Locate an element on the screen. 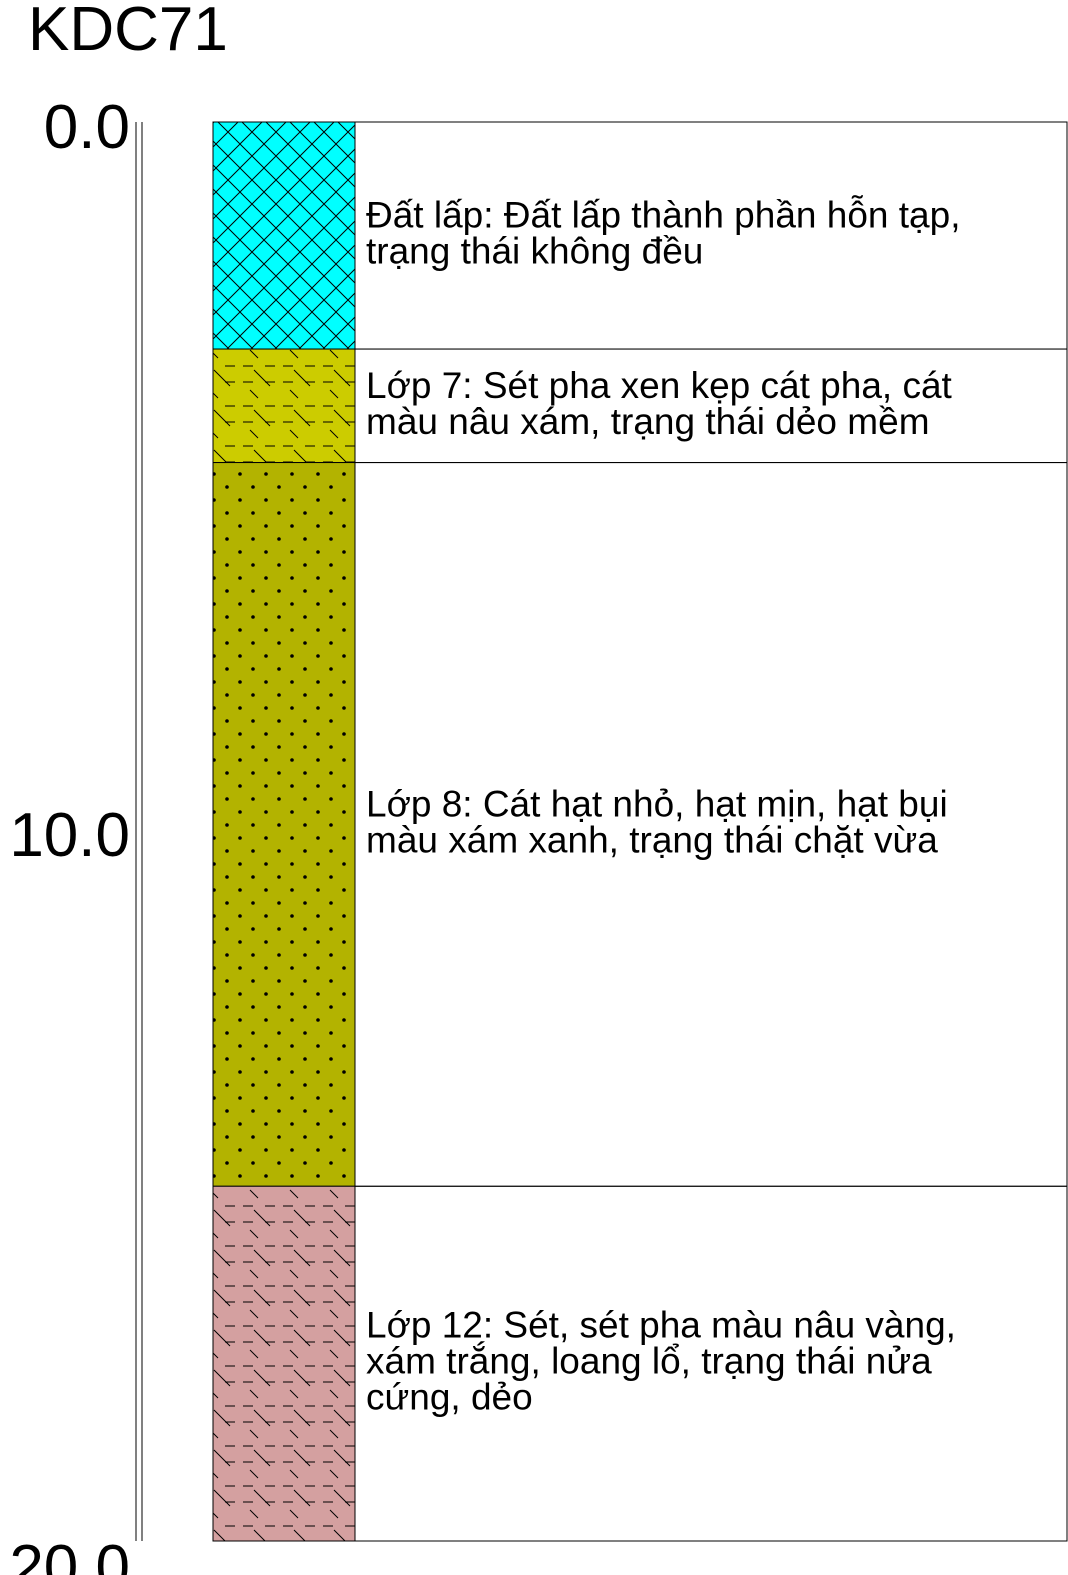 The width and height of the screenshot is (1068, 1575). depth-axis: 0.0 10.0 20.0 is located at coordinates (76, 834).